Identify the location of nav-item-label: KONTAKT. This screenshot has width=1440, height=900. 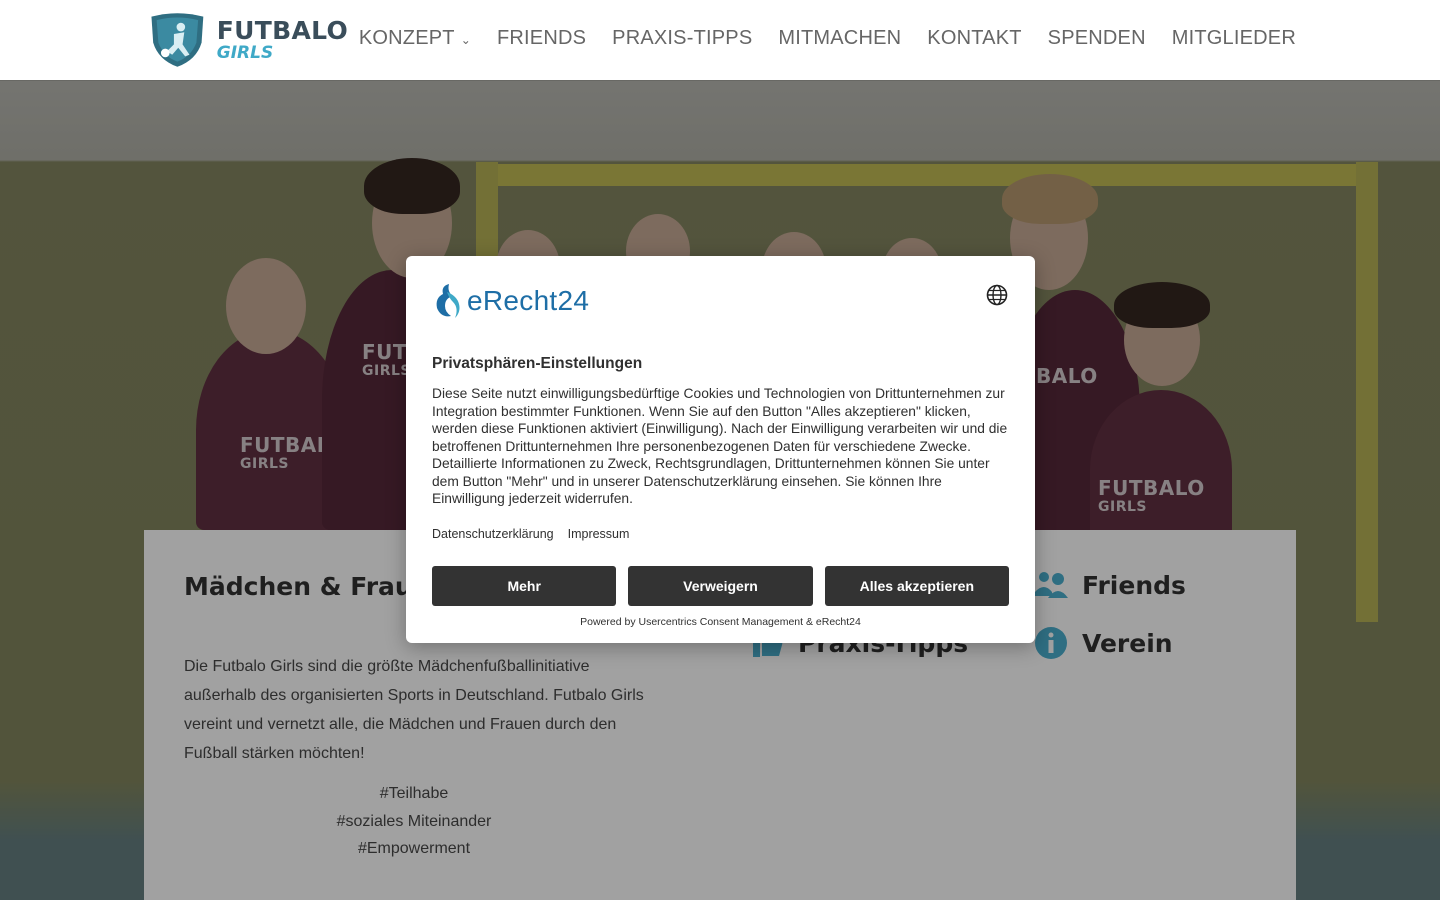
(974, 38).